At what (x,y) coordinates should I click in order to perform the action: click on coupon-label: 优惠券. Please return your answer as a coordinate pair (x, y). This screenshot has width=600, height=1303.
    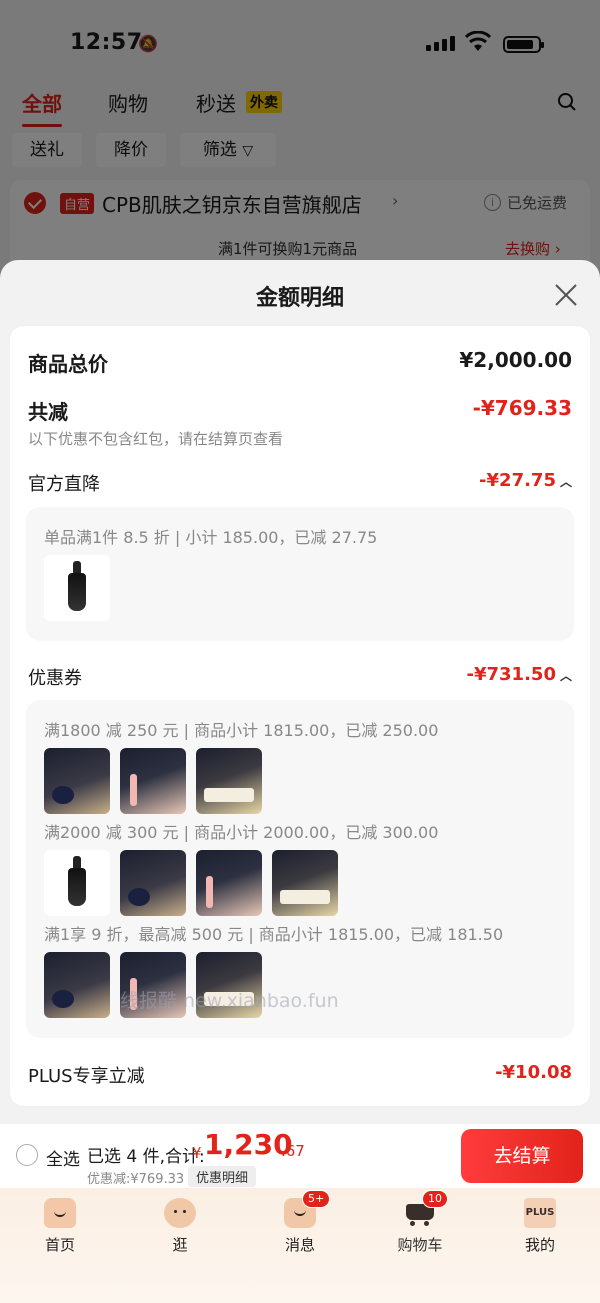
    Looking at the image, I should click on (55, 678).